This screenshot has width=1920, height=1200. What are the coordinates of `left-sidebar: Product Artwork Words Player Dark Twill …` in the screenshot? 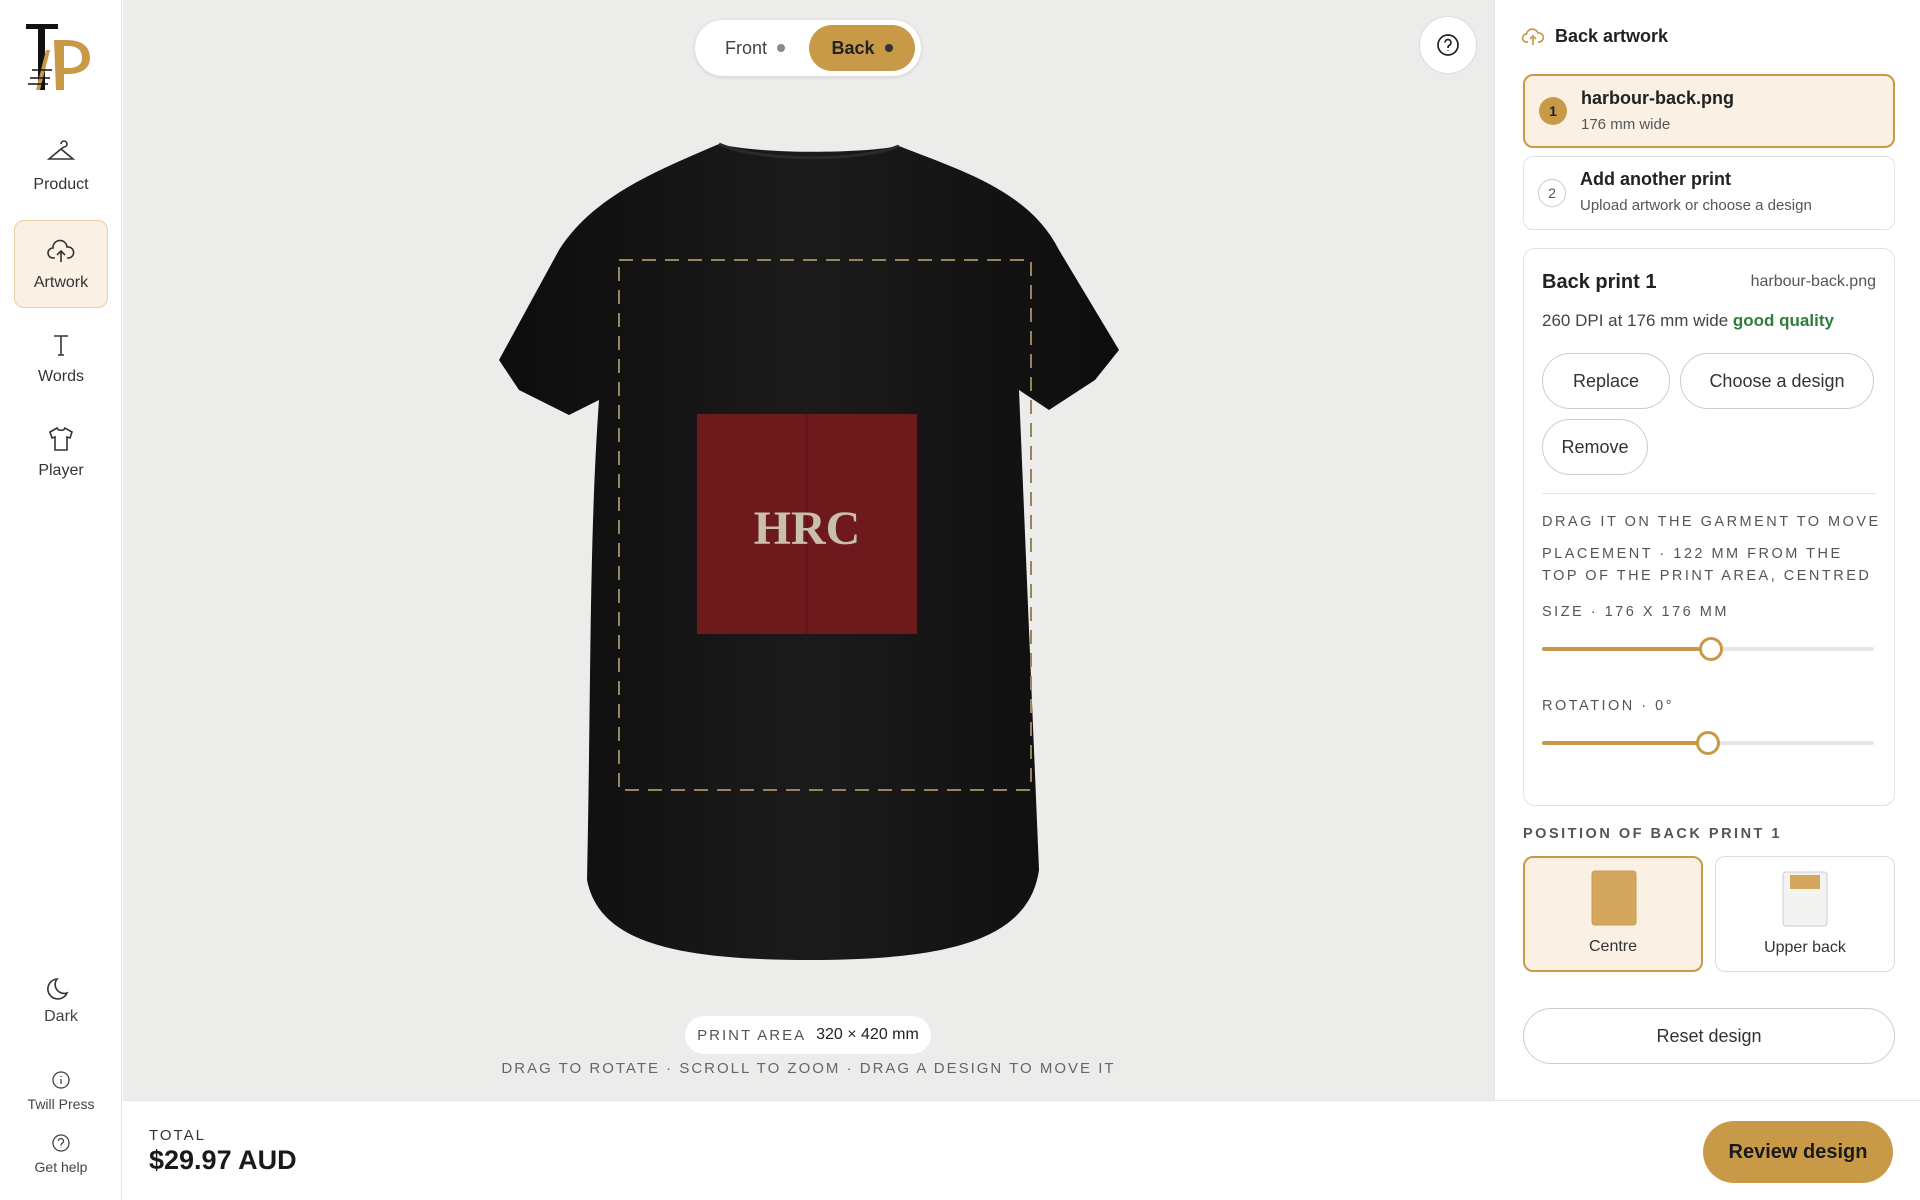 It's located at (61, 600).